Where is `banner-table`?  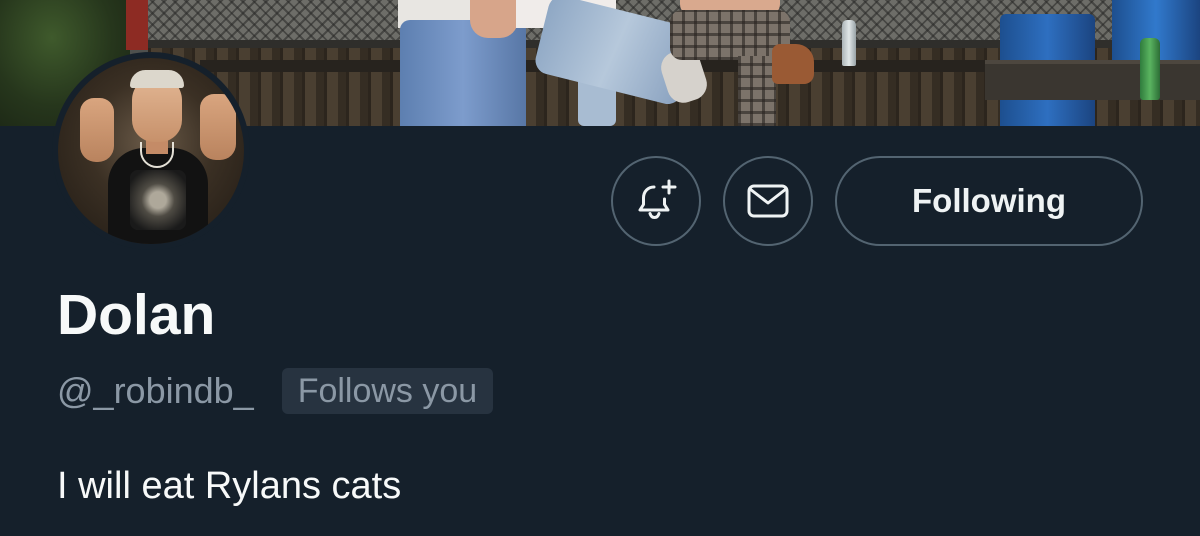
banner-table is located at coordinates (1092, 80).